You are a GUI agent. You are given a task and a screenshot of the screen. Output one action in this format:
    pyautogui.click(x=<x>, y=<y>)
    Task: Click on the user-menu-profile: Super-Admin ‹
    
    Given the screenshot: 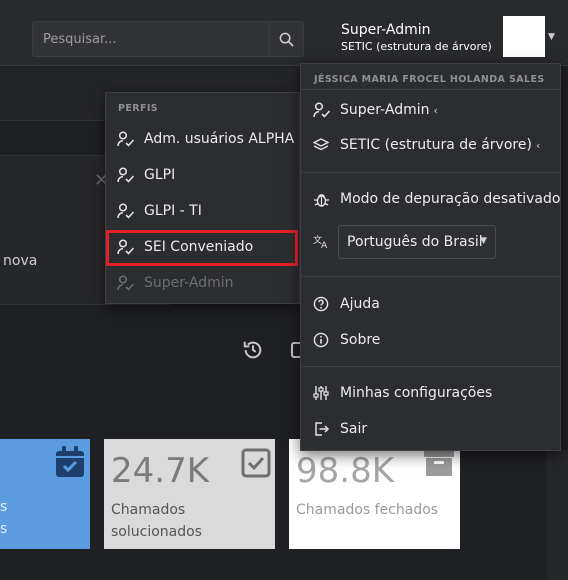 What is the action you would take?
    pyautogui.click(x=375, y=110)
    